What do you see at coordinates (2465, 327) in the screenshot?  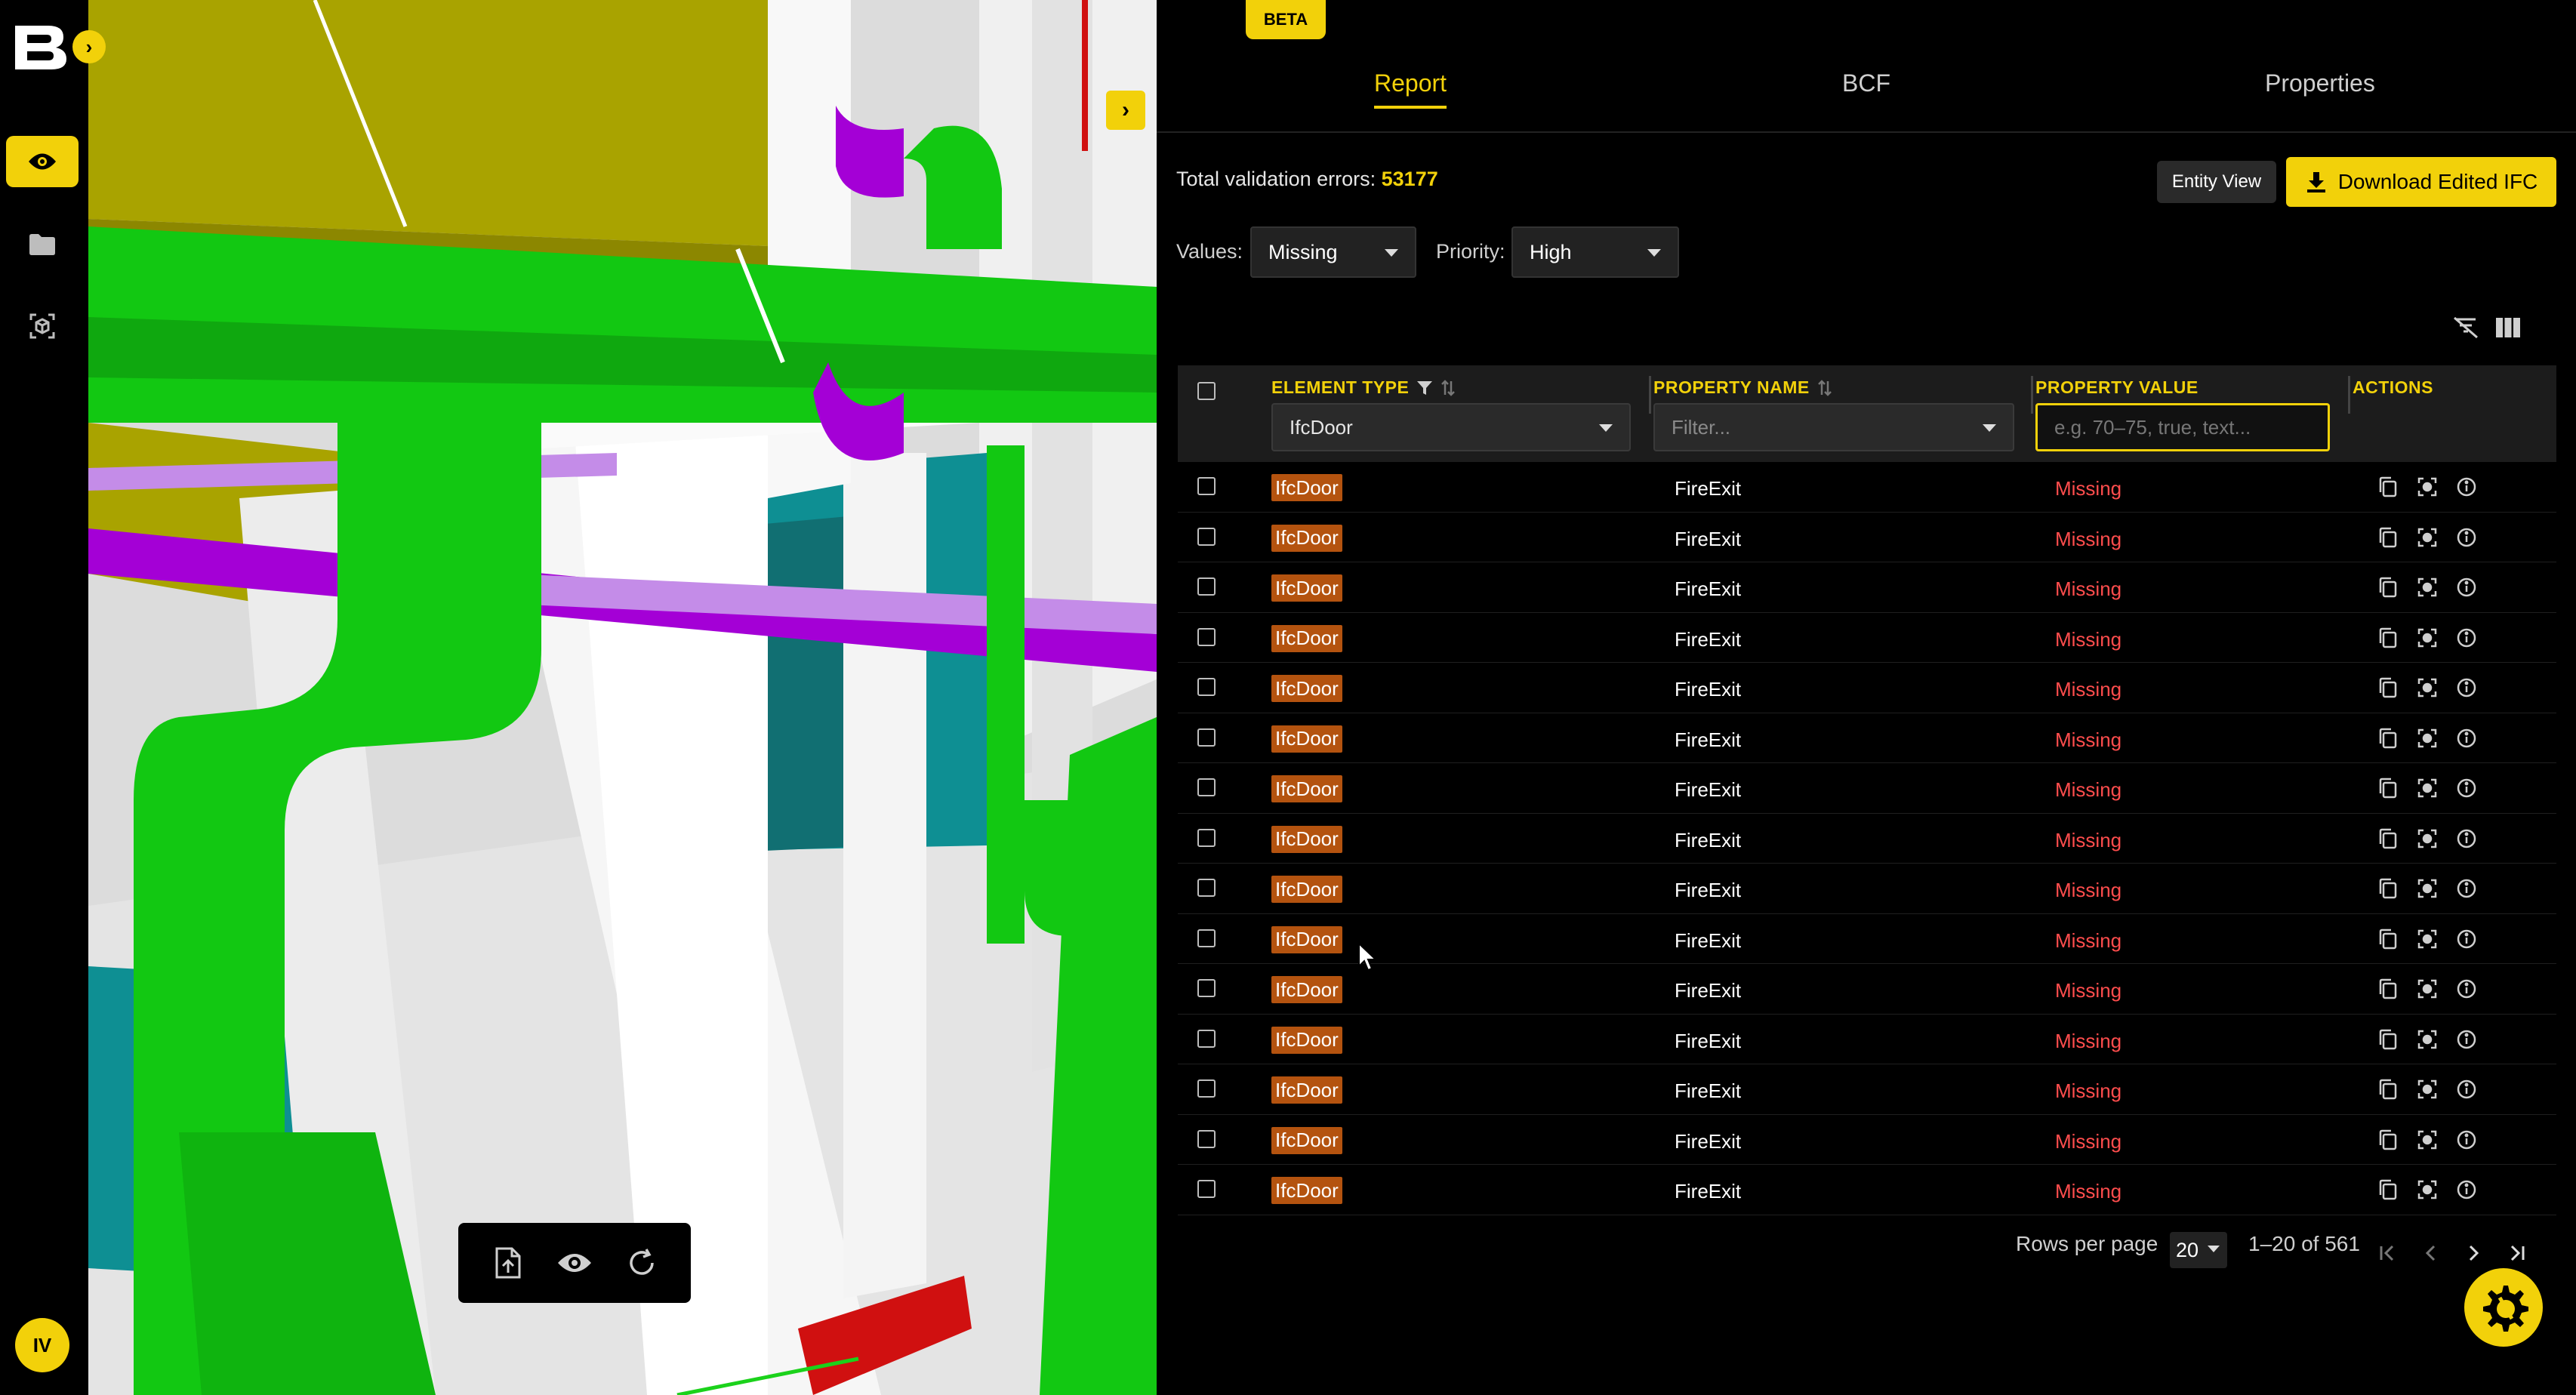 I see `clear-filters-button` at bounding box center [2465, 327].